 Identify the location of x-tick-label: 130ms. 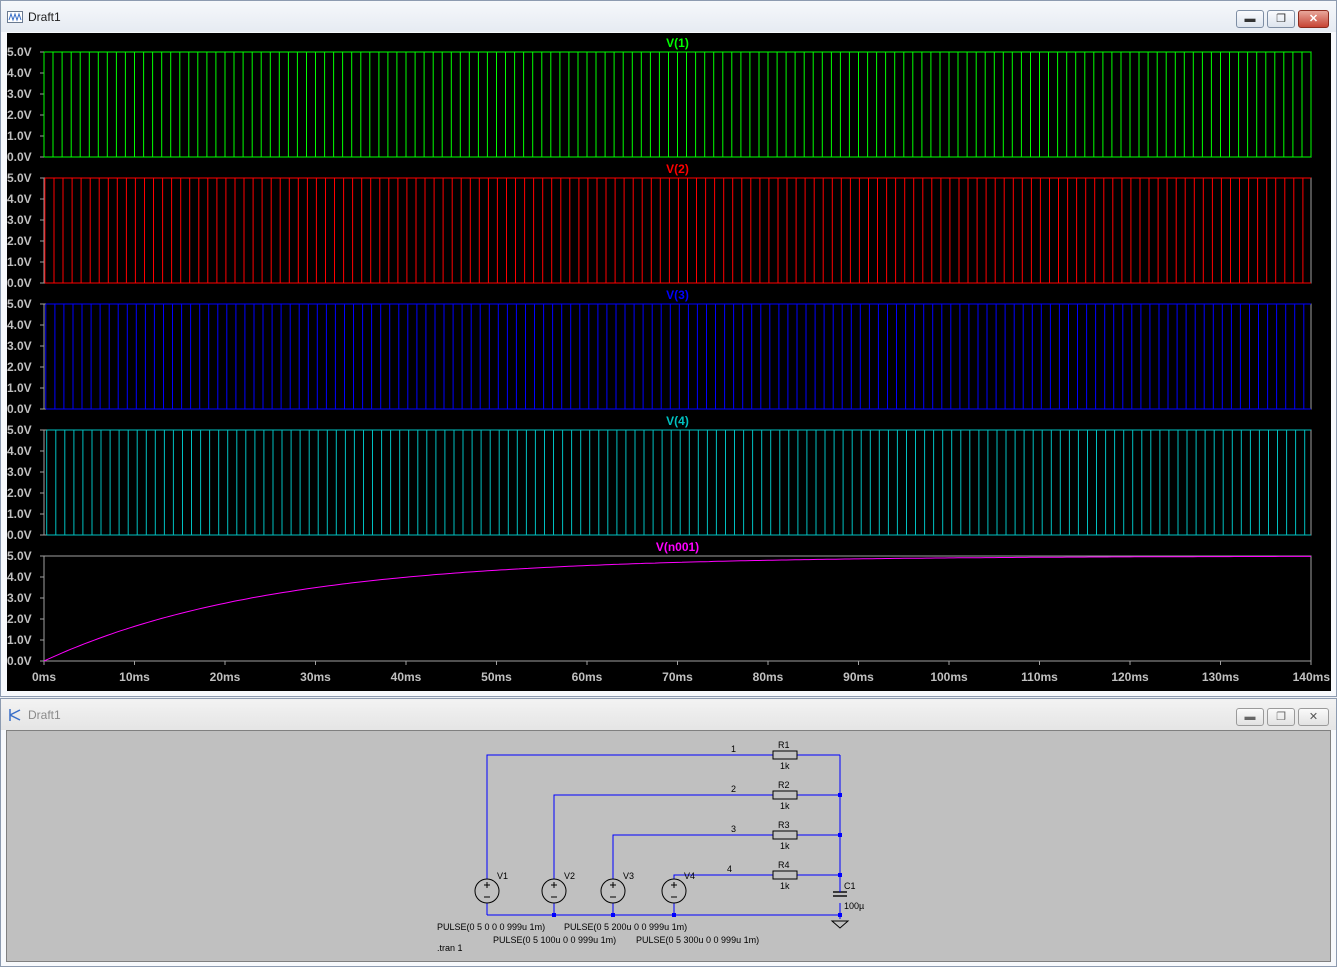
(1221, 677).